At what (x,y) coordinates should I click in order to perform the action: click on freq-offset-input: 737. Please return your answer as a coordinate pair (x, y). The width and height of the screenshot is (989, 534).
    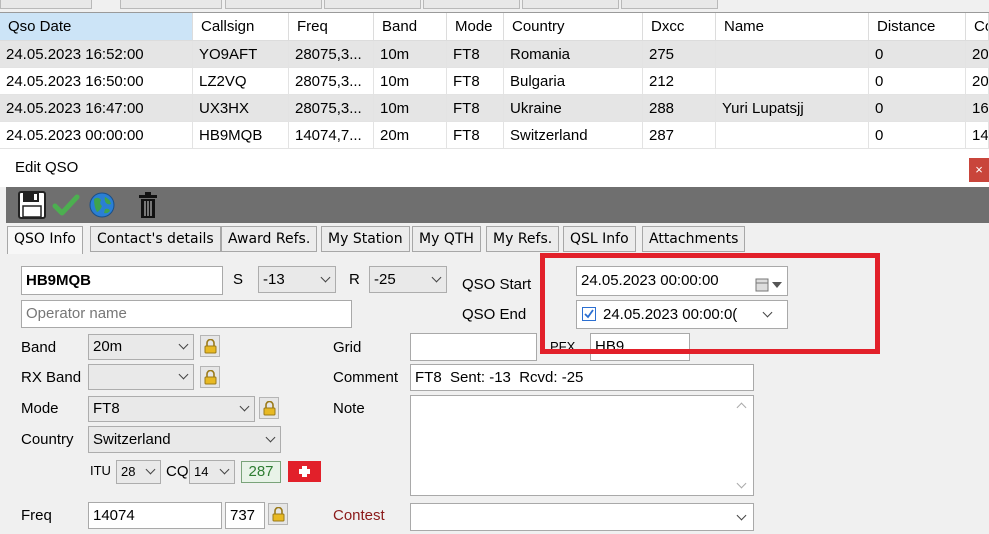
    Looking at the image, I should click on (245, 515).